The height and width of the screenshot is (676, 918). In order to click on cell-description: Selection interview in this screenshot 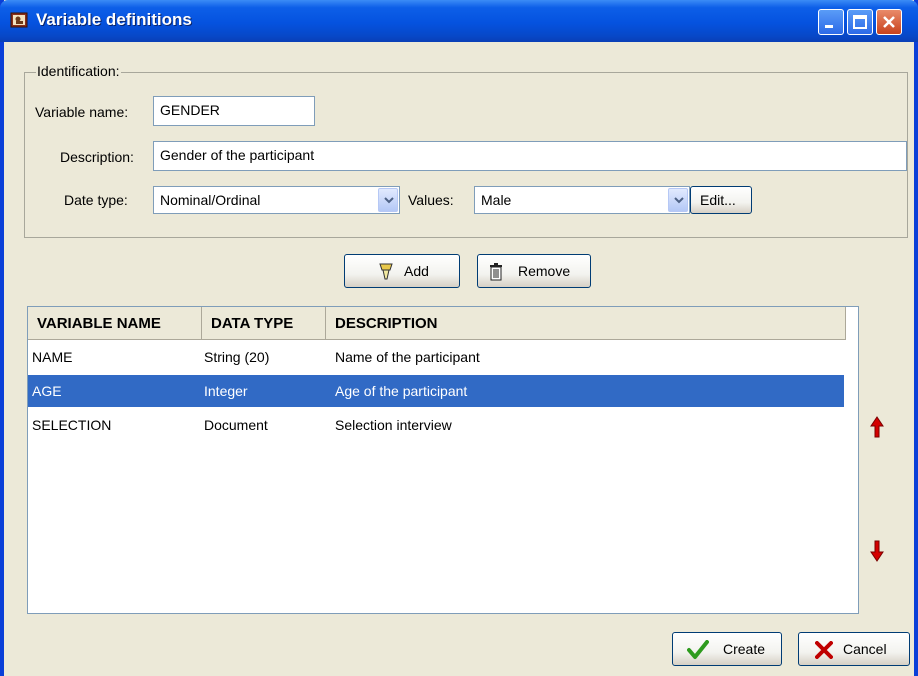, I will do `click(393, 425)`.